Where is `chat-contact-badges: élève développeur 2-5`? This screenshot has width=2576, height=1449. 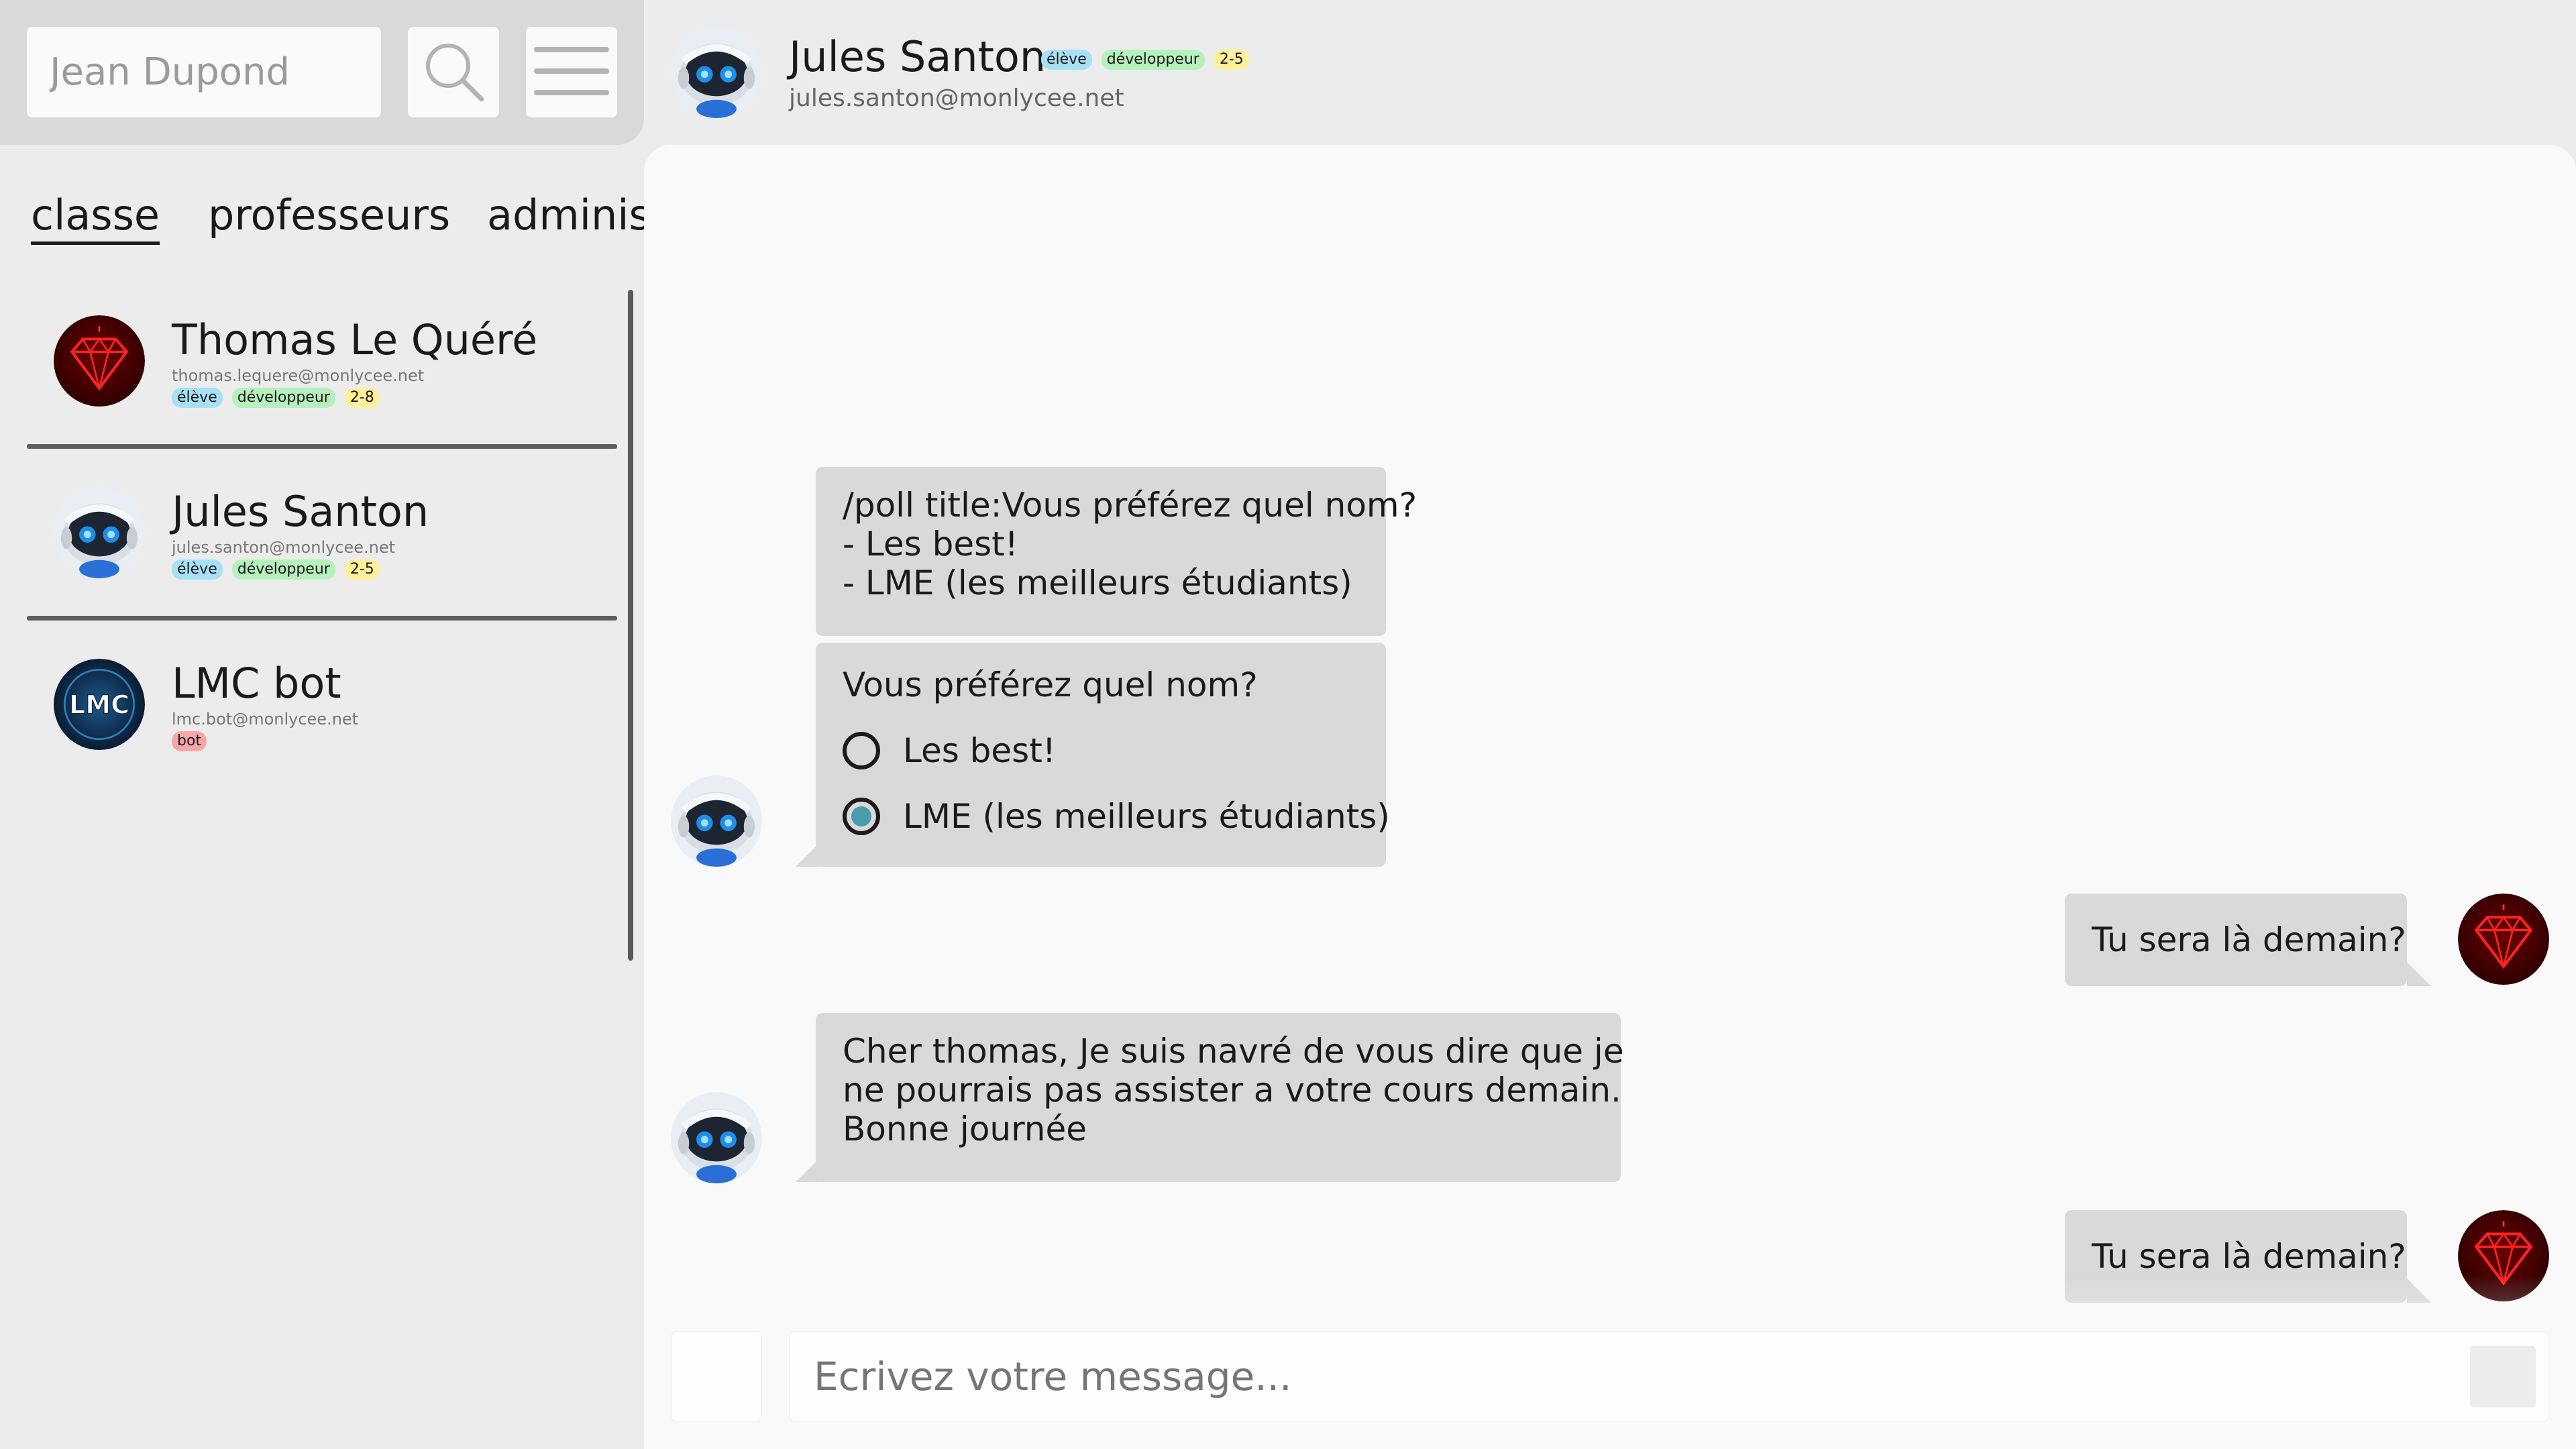
chat-contact-badges: élève développeur 2-5 is located at coordinates (1145, 60).